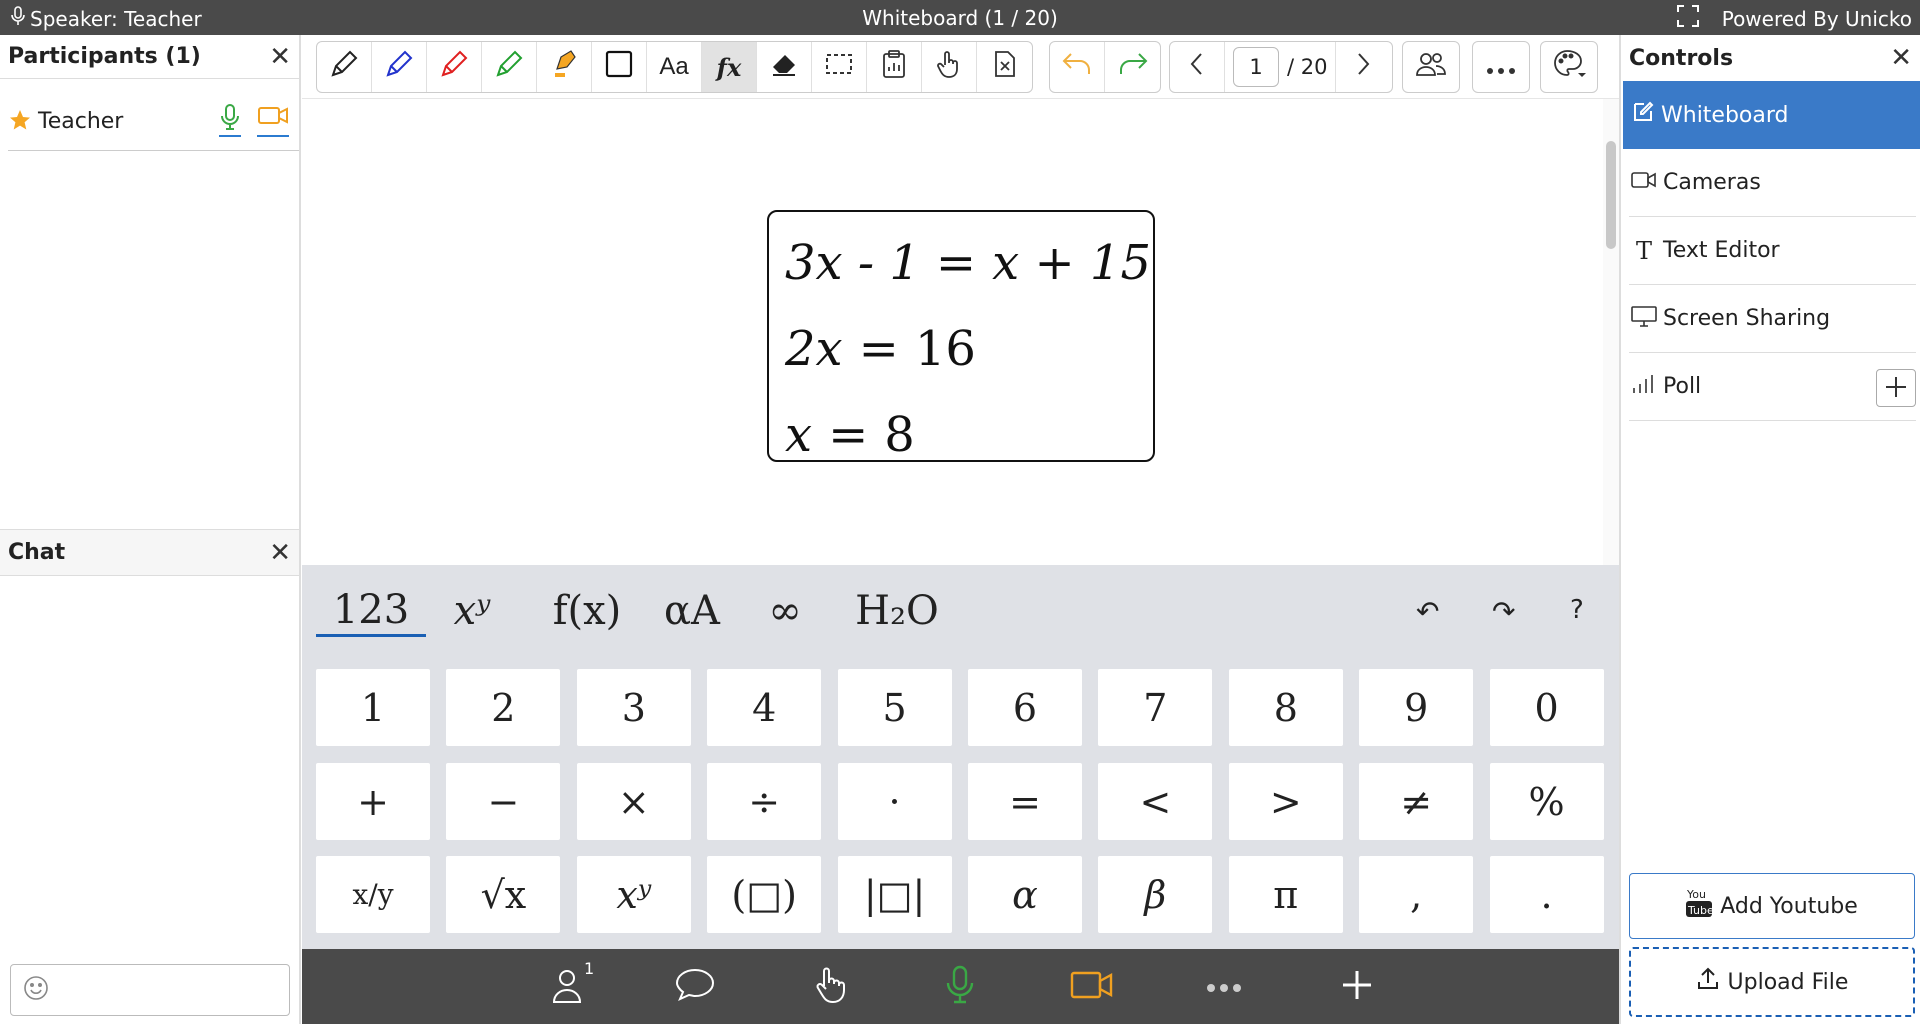  I want to click on key-2: 2, so click(503, 707).